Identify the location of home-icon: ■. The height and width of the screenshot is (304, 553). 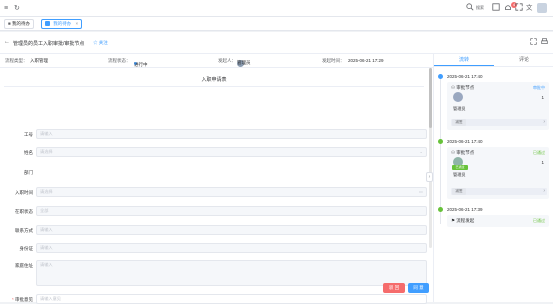
(9, 23).